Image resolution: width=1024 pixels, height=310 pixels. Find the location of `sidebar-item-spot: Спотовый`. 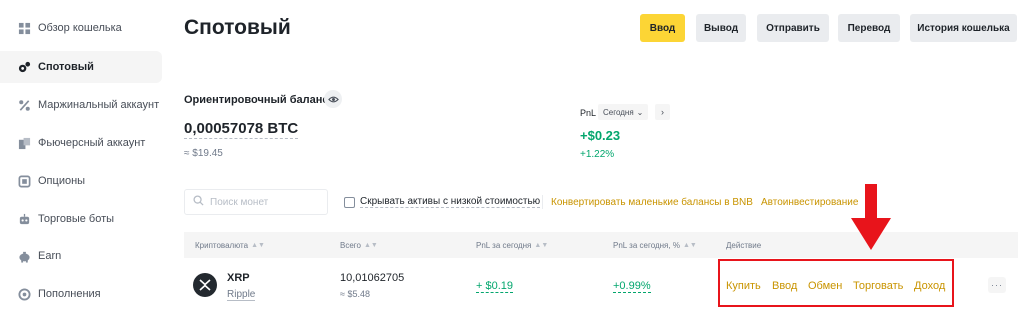

sidebar-item-spot: Спотовый is located at coordinates (81, 67).